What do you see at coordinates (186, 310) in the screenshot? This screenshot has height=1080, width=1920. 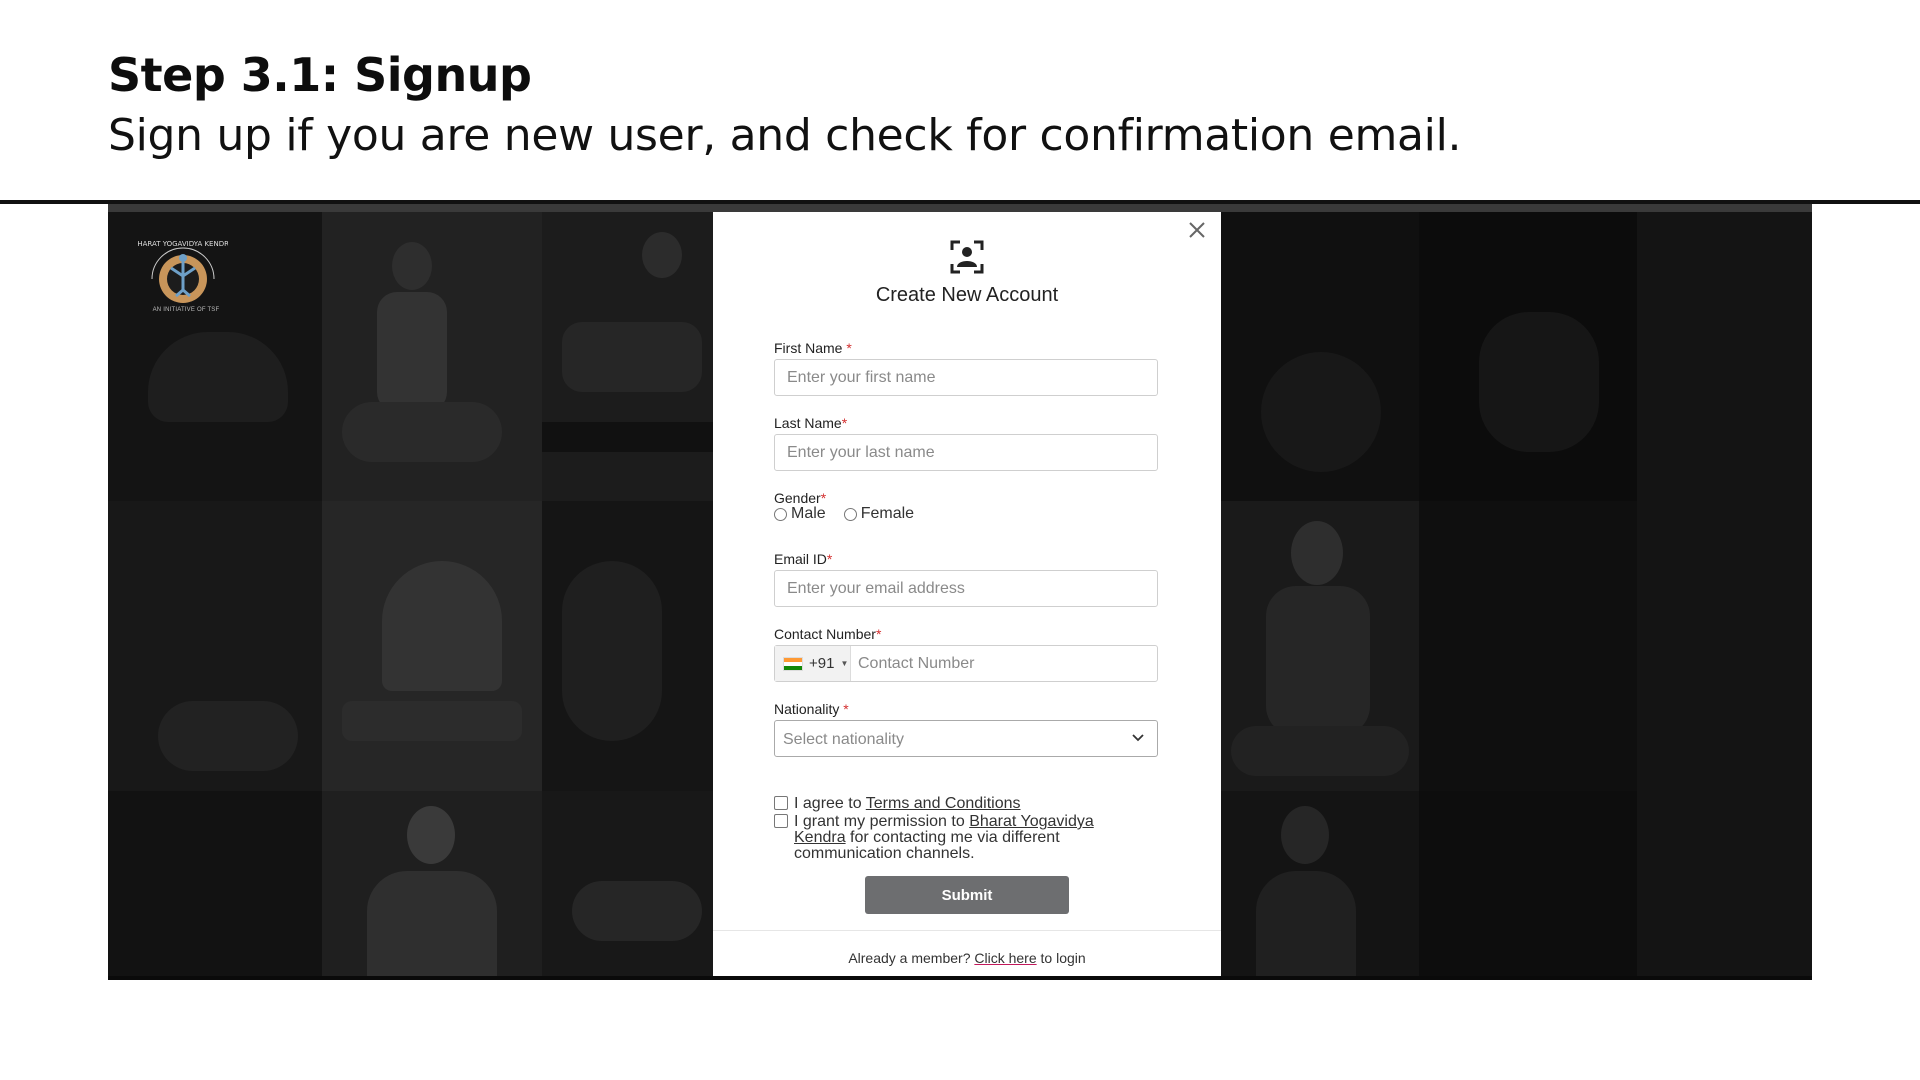 I see `logo-caption: AN INITIATIVE OF TSF` at bounding box center [186, 310].